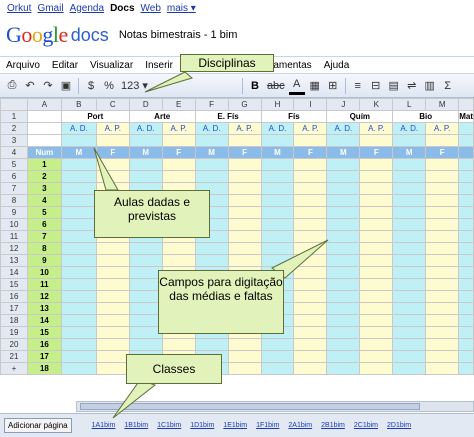  Describe the element at coordinates (250, 406) in the screenshot. I see `scrollbar-thumb` at that location.